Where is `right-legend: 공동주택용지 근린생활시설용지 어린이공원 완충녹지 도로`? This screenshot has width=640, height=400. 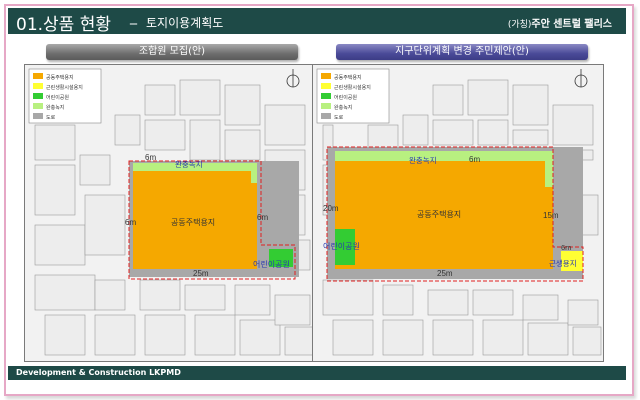
right-legend: 공동주택용지 근린생활시설용지 어린이공원 완충녹지 도로 is located at coordinates (353, 96).